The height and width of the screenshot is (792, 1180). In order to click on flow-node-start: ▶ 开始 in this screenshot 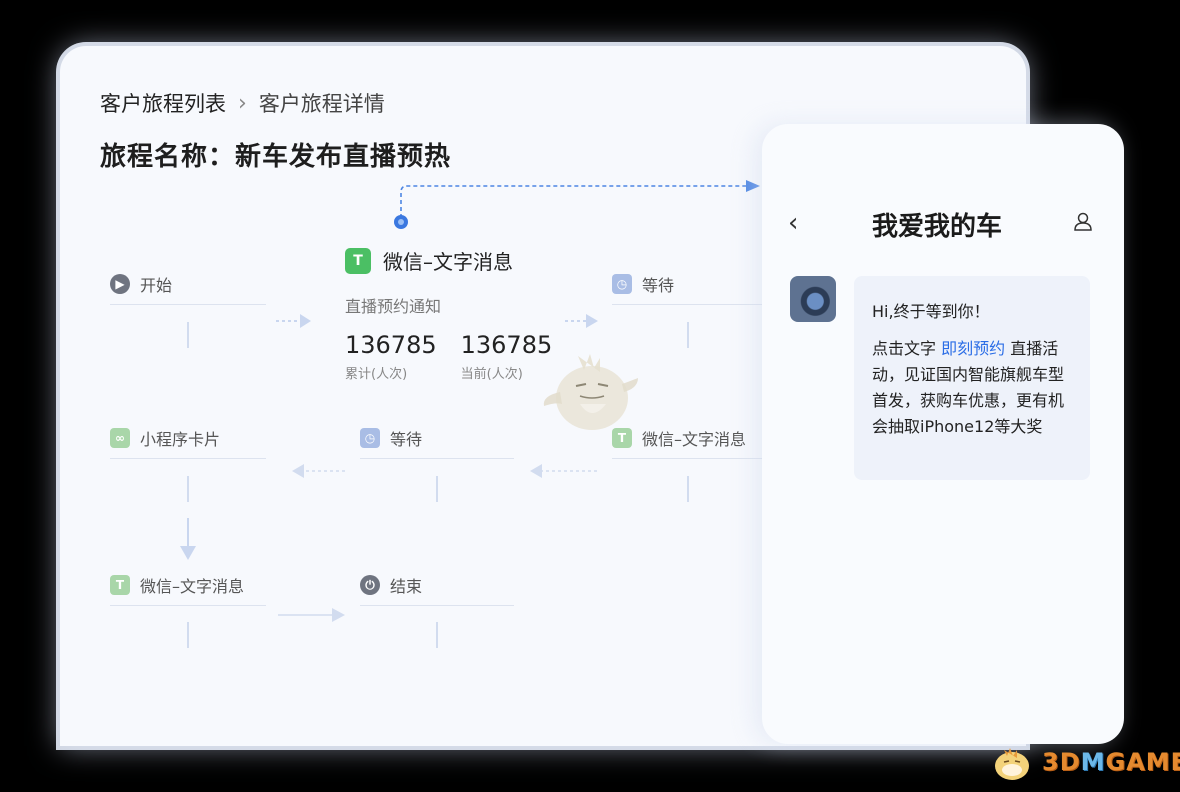, I will do `click(188, 288)`.